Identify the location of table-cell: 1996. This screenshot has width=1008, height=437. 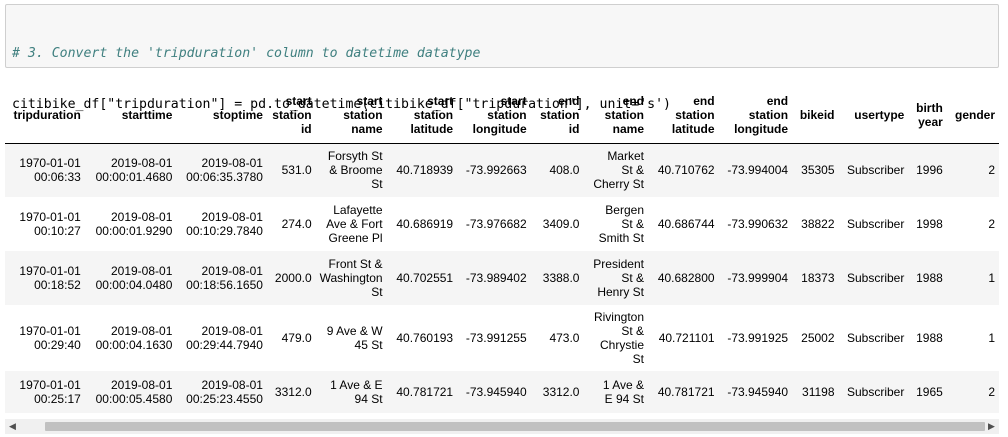
(927, 170).